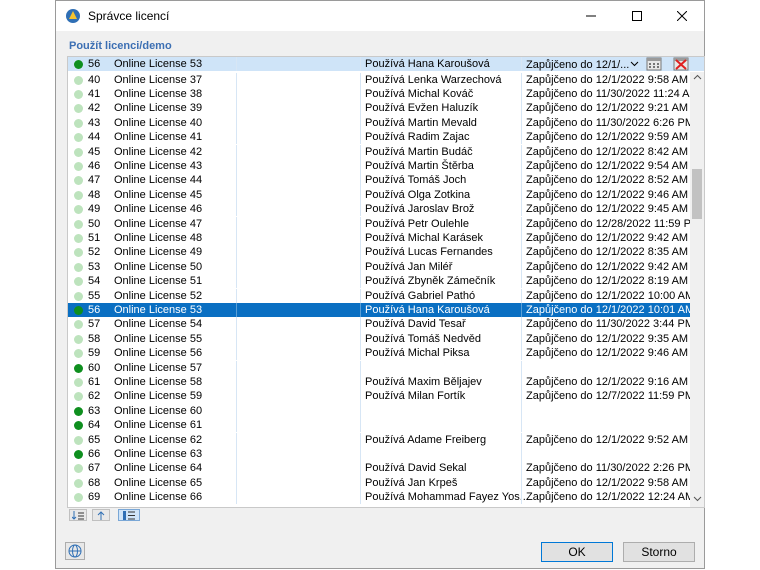 This screenshot has height=570, width=760. Describe the element at coordinates (94, 381) in the screenshot. I see `license-number: 61` at that location.